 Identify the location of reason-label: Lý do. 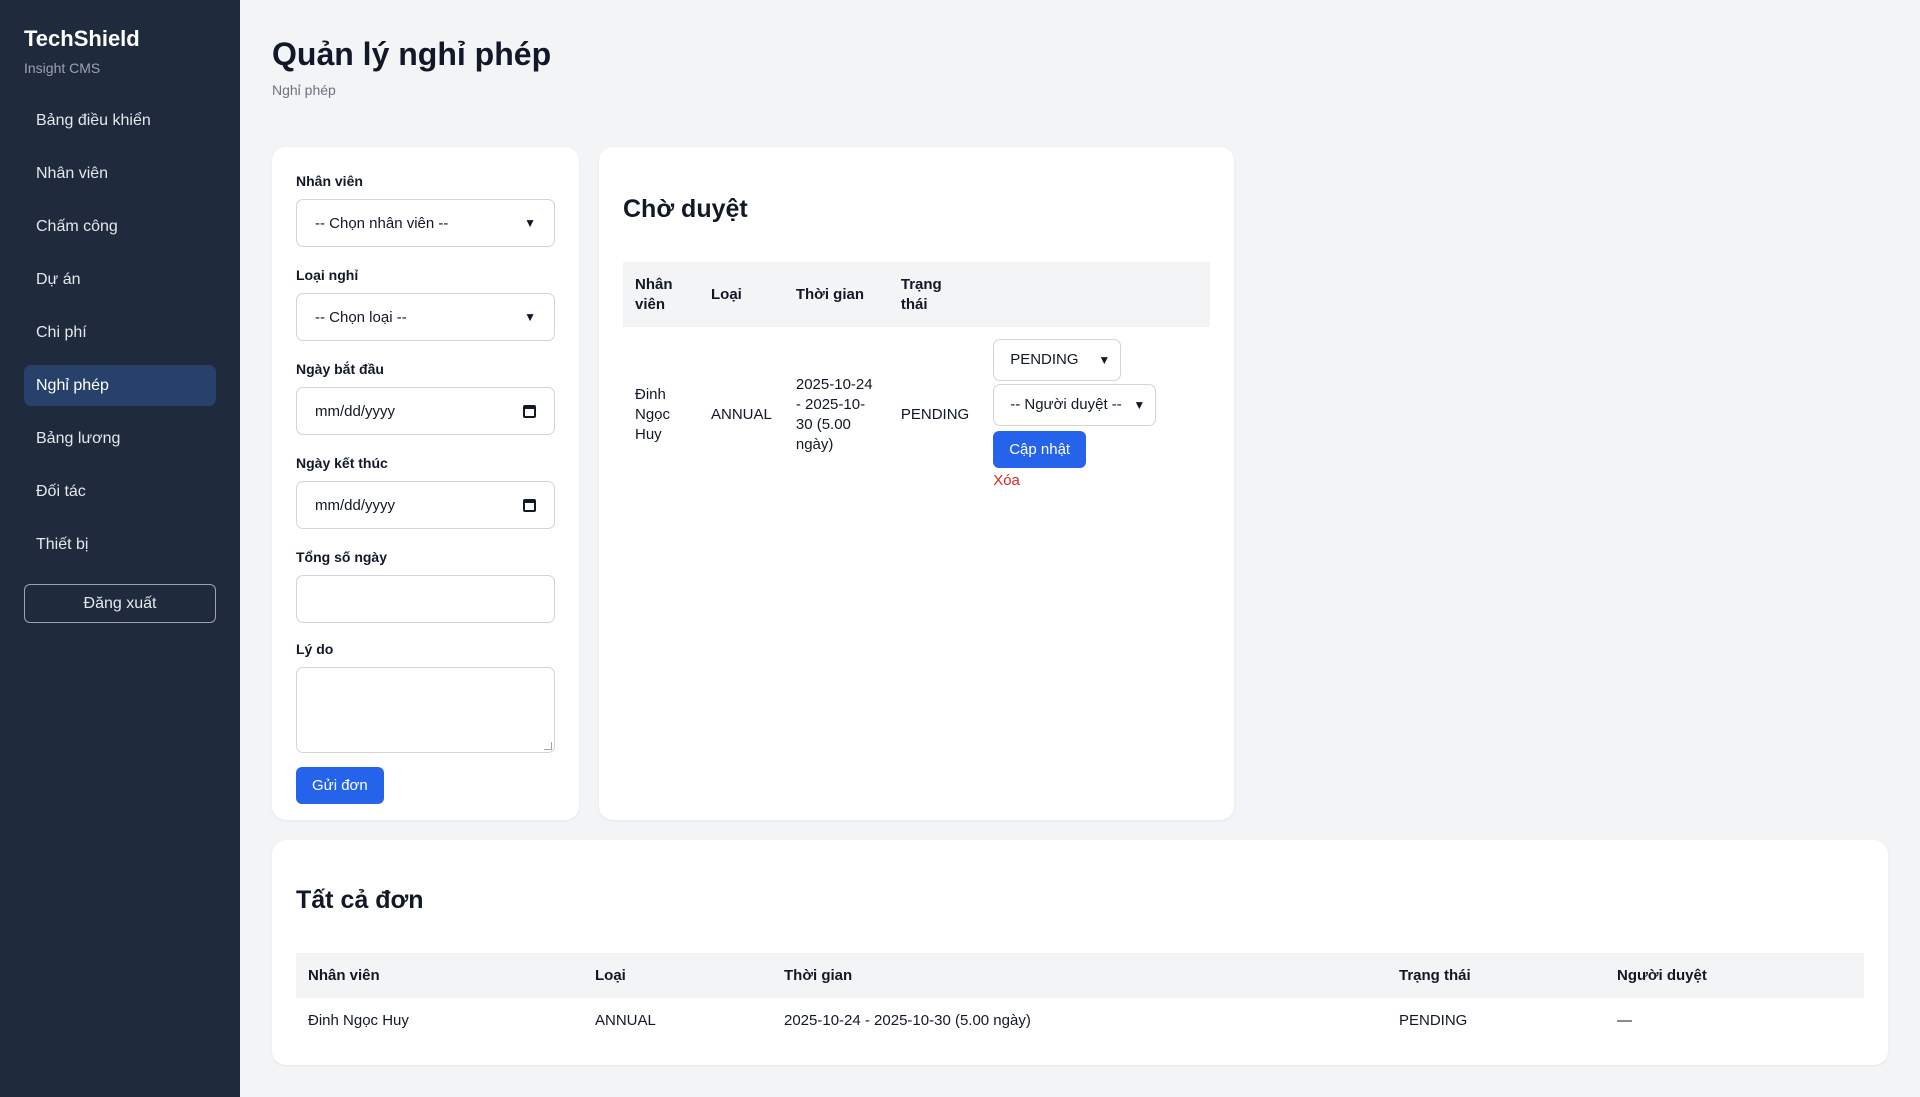
(315, 649).